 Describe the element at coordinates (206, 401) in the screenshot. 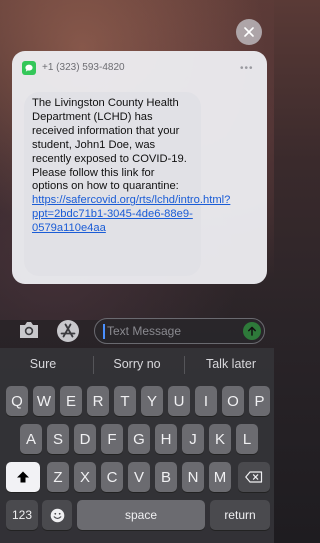

I see `key-i: I` at that location.